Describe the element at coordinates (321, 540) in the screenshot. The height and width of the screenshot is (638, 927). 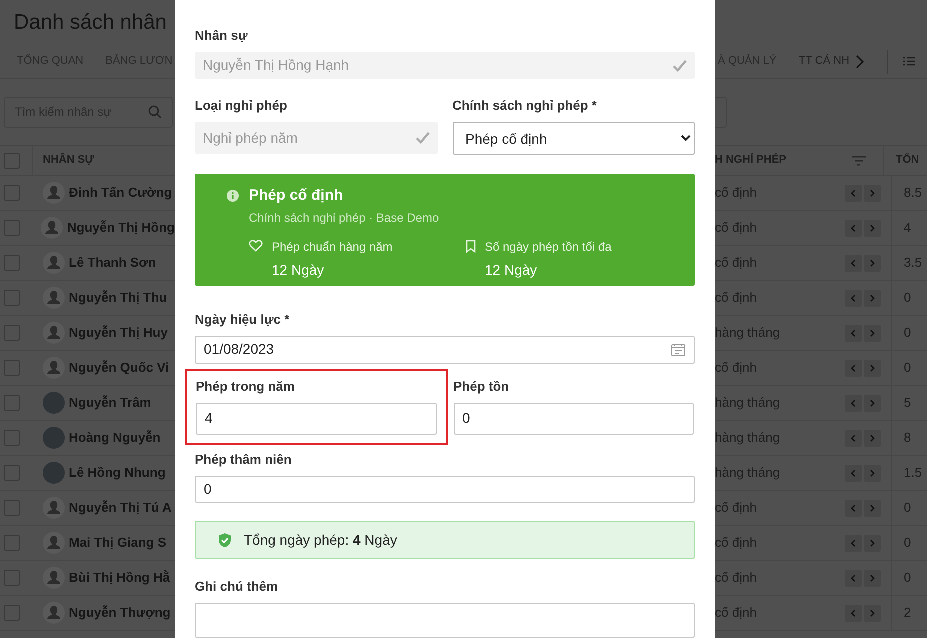
I see `total-text: Tổng ngày phép: 4 Ngày` at that location.